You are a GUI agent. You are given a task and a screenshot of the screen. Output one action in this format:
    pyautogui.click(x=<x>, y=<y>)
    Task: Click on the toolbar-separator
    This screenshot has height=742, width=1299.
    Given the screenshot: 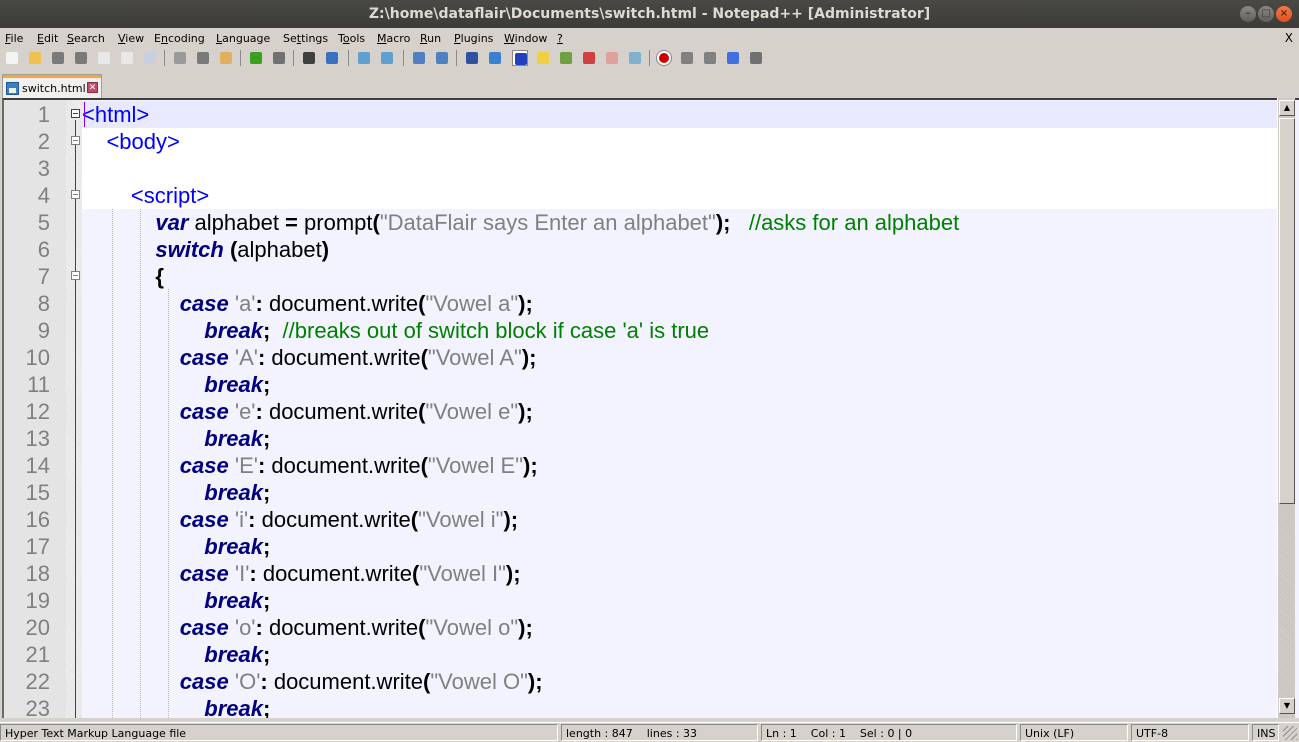 What is the action you would take?
    pyautogui.click(x=240, y=58)
    